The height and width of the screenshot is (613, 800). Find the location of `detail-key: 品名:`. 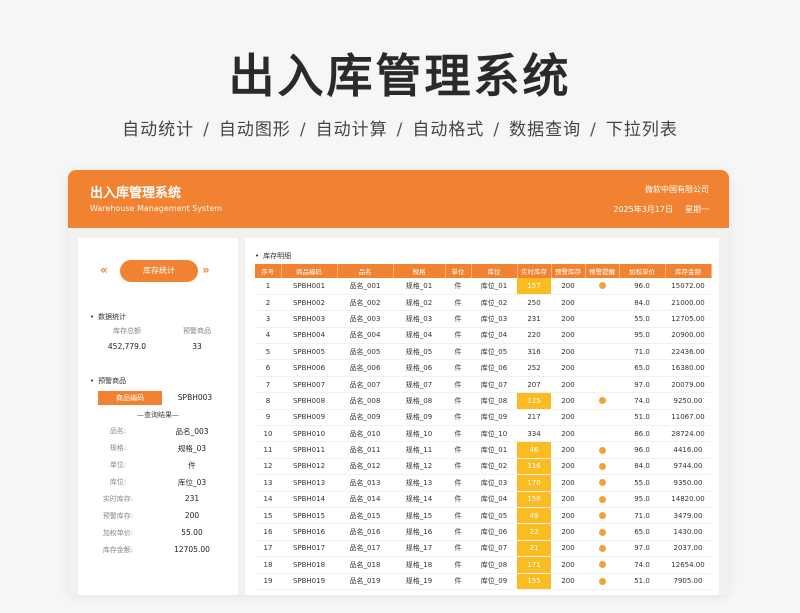

detail-key: 品名: is located at coordinates (118, 431).